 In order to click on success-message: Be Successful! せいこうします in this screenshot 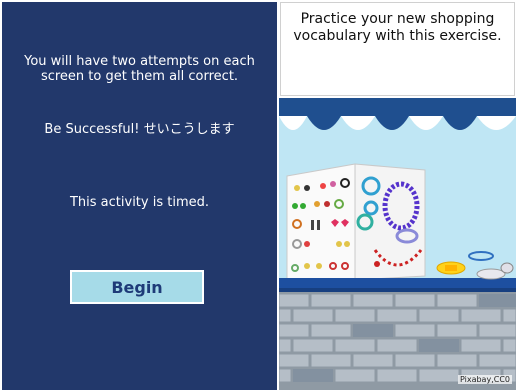, I will do `click(139, 129)`.